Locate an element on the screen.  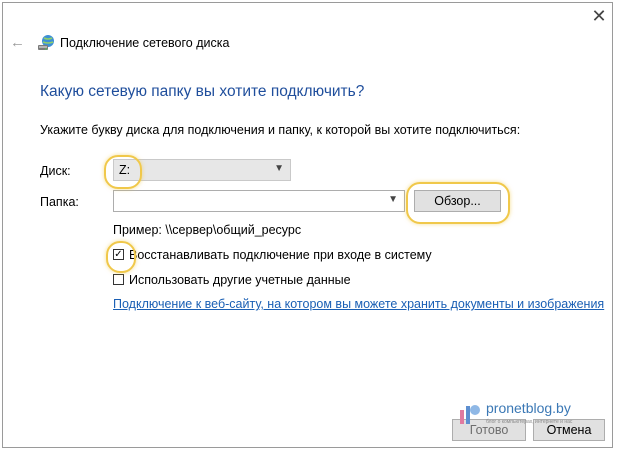
reconnect-checkbox: ✓ is located at coordinates (118, 254).